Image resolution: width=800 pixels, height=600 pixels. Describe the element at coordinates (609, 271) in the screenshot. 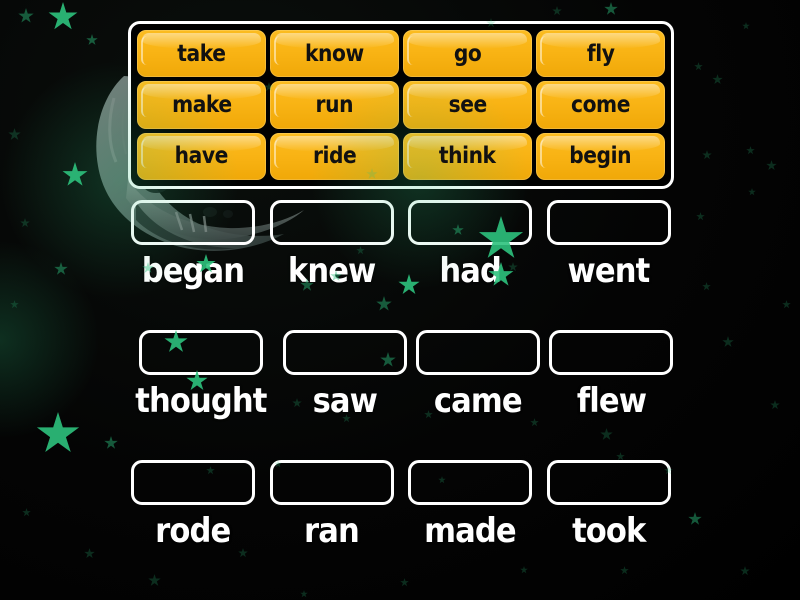

I see `answer-label: went` at that location.